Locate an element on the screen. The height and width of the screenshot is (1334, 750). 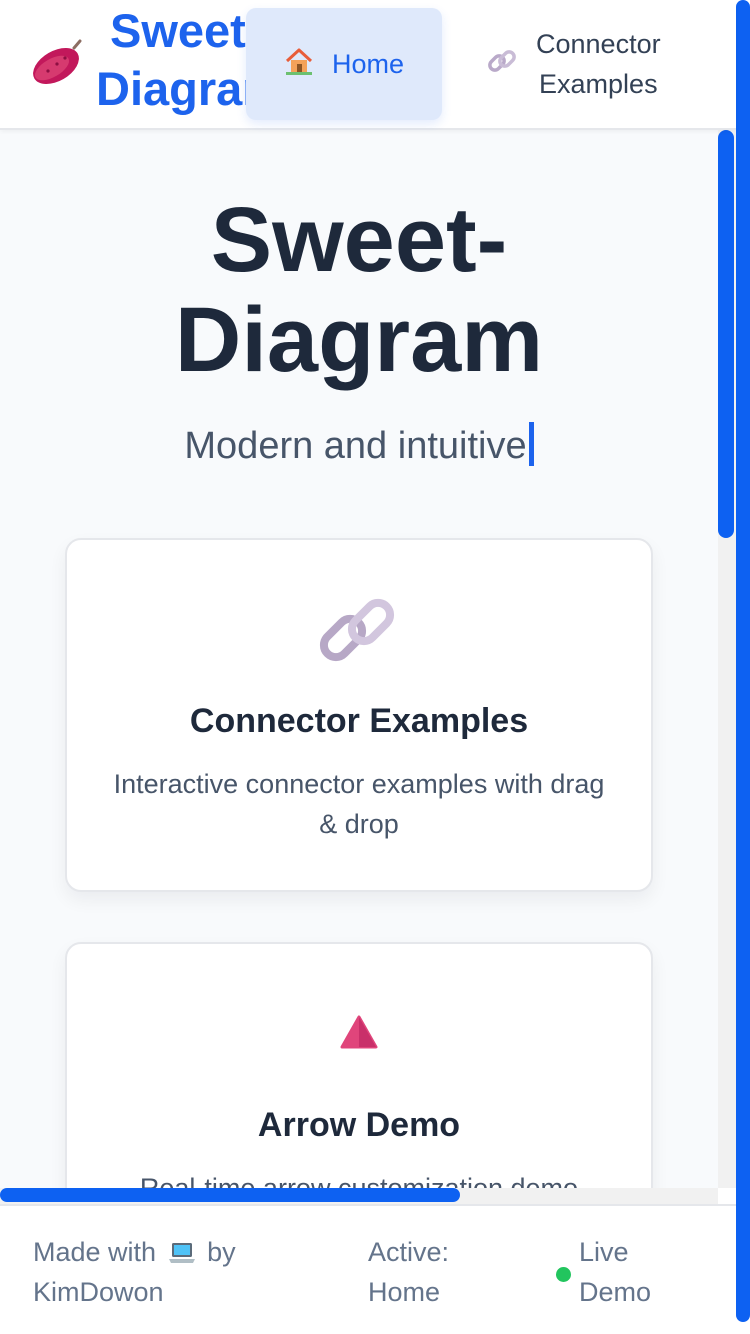
live-demo-label: Live Demo is located at coordinates (615, 1272).